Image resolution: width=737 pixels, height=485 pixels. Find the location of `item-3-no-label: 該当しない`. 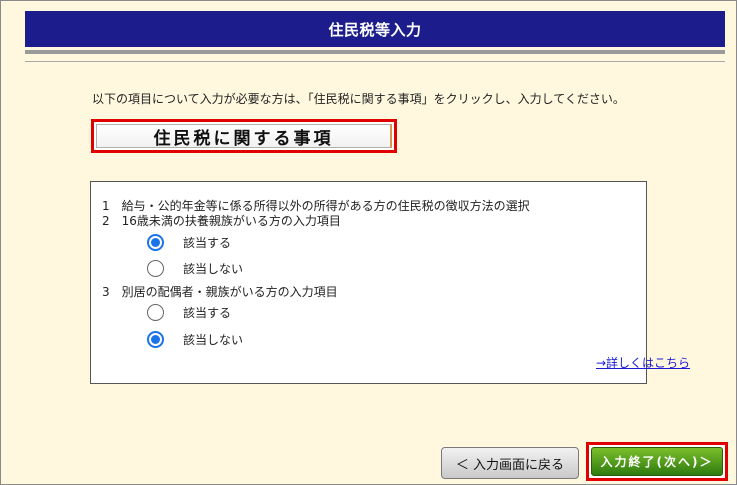

item-3-no-label: 該当しない is located at coordinates (213, 340).